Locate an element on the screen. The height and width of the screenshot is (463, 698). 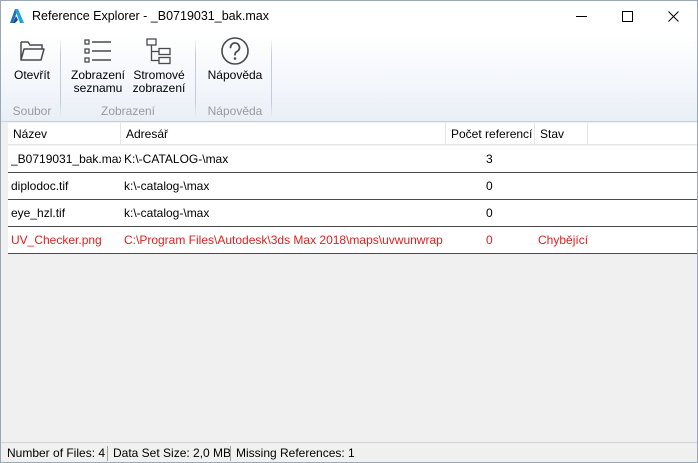
status-missing-refs: Missing References: 1 is located at coordinates (295, 453).